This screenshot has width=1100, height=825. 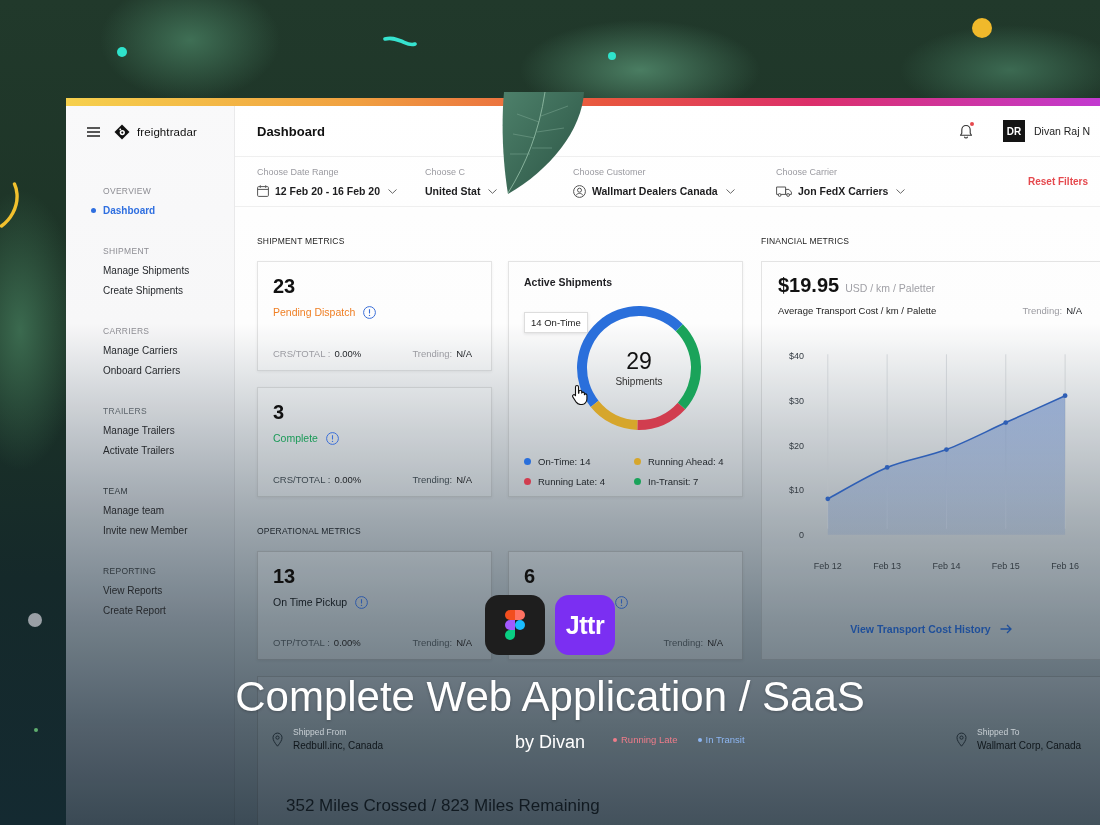 I want to click on axis-label: $20, so click(x=796, y=445).